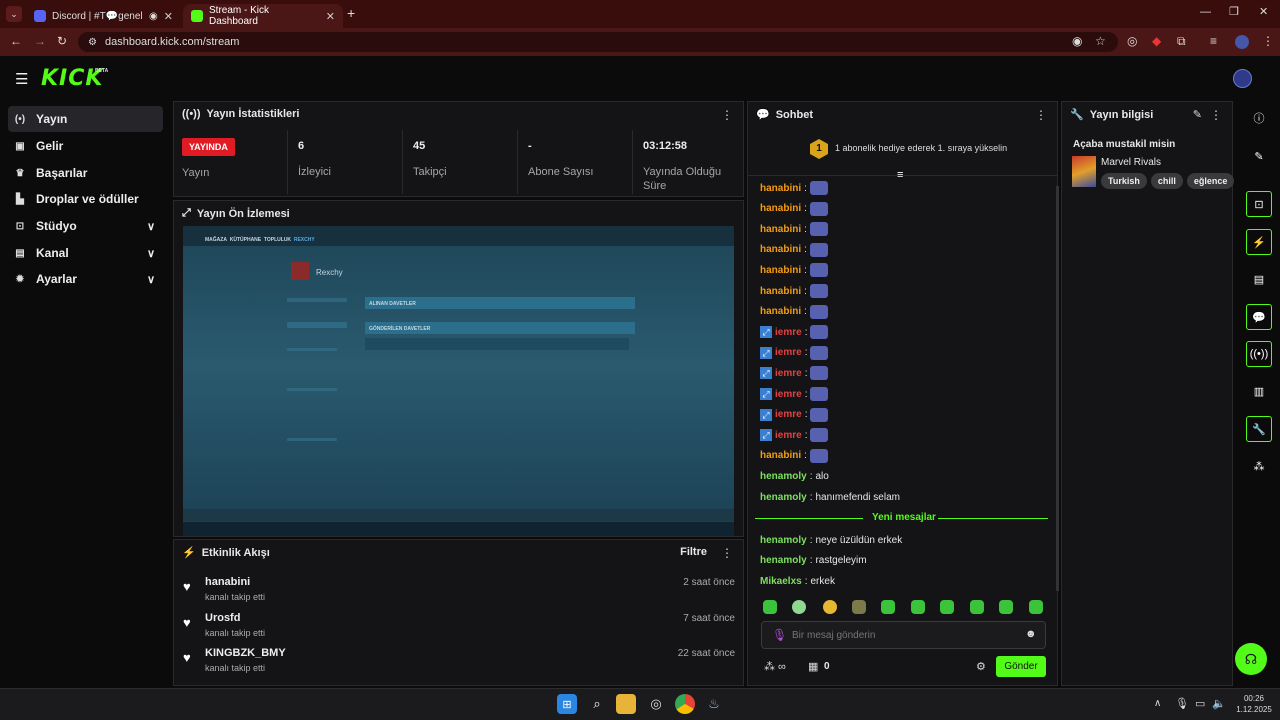 This screenshot has width=1280, height=720. I want to click on filter-button: Filtre, so click(693, 552).